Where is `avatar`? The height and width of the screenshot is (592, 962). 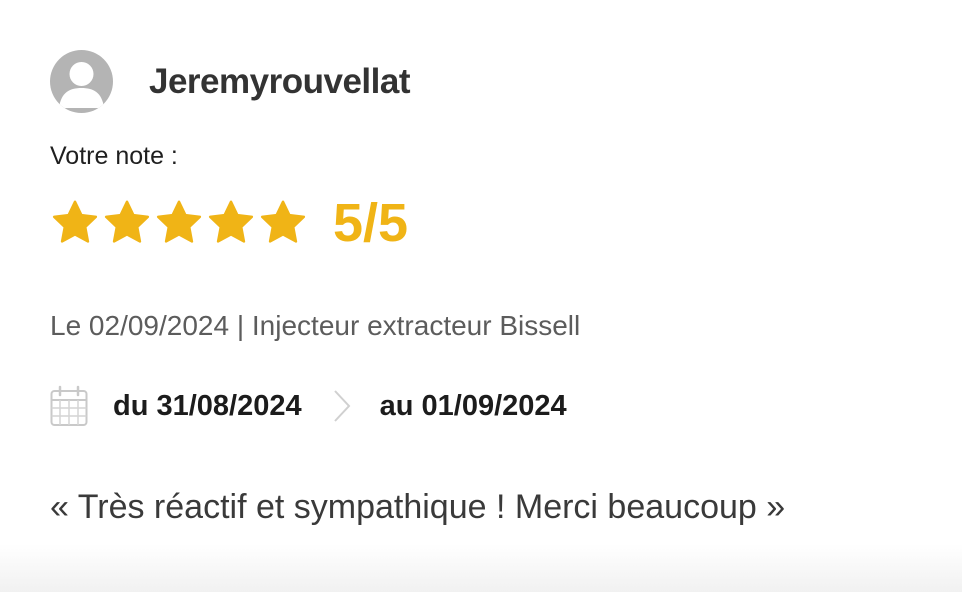
avatar is located at coordinates (81, 81).